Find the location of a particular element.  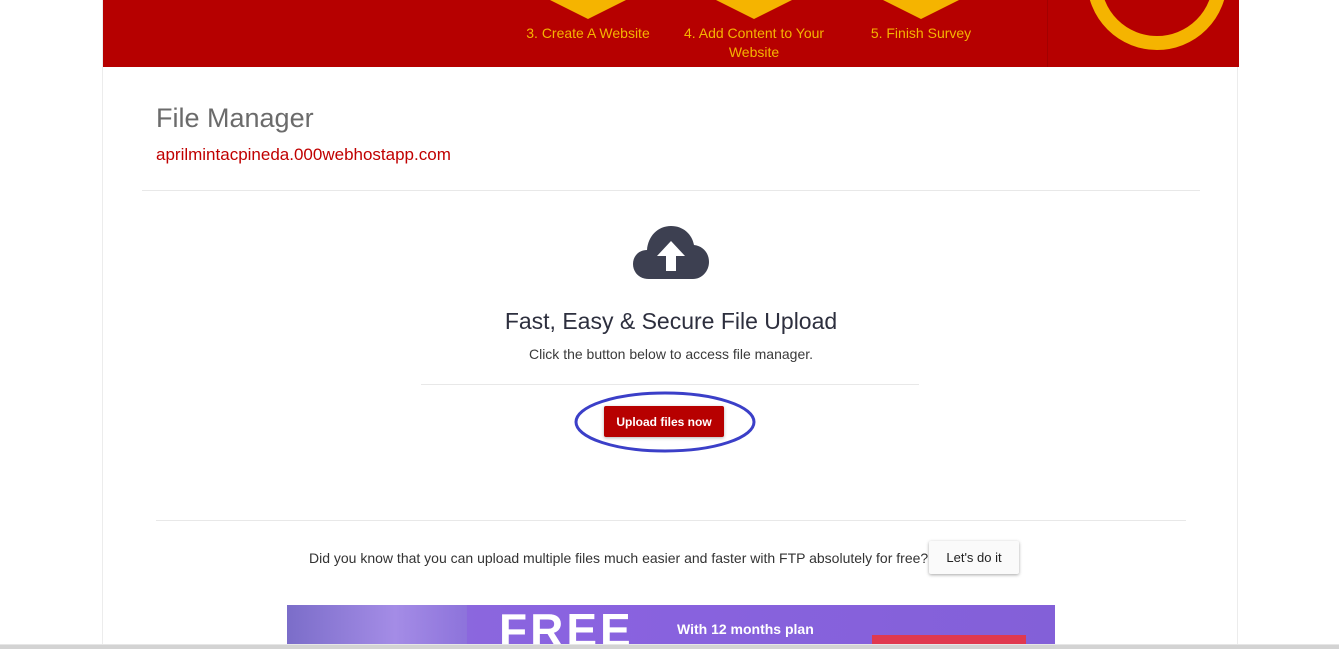

header-divider is located at coordinates (671, 190).